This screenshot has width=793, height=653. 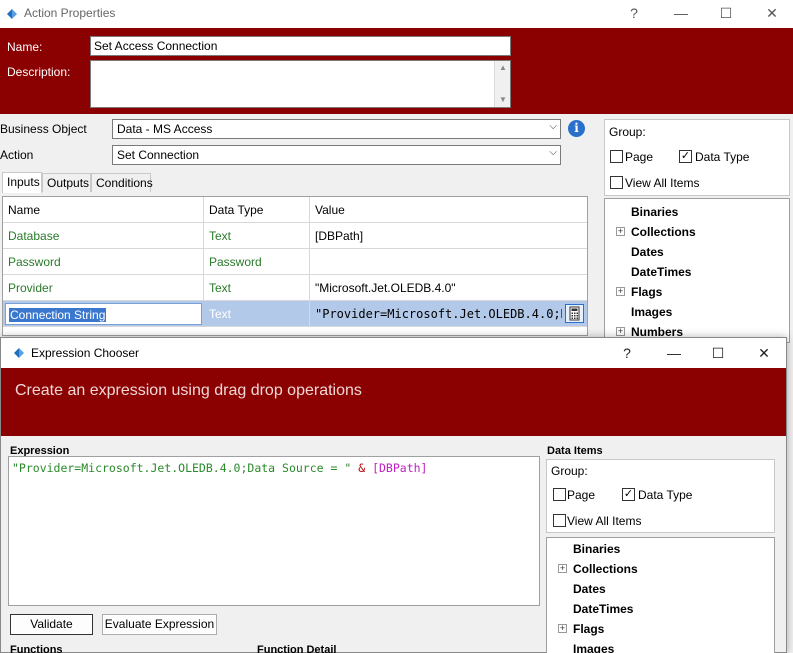 What do you see at coordinates (36, 648) in the screenshot?
I see `functions-label: Functions` at bounding box center [36, 648].